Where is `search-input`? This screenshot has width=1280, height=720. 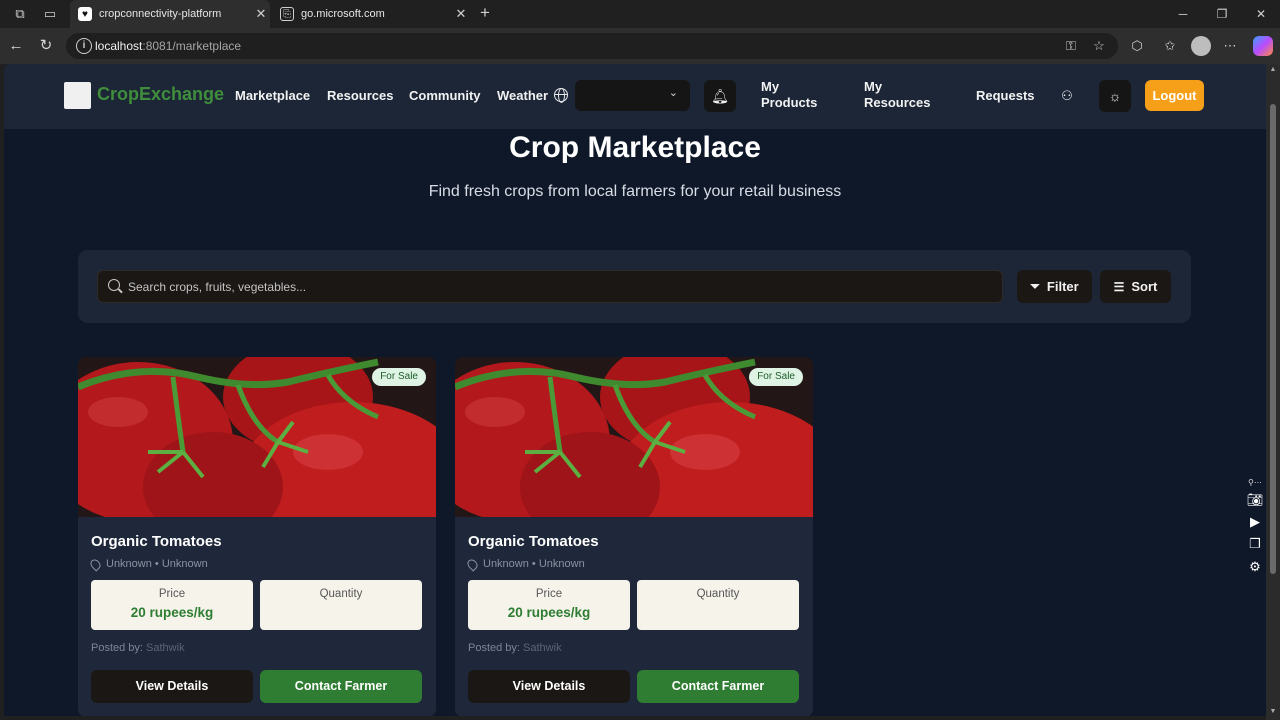
search-input is located at coordinates (558, 286).